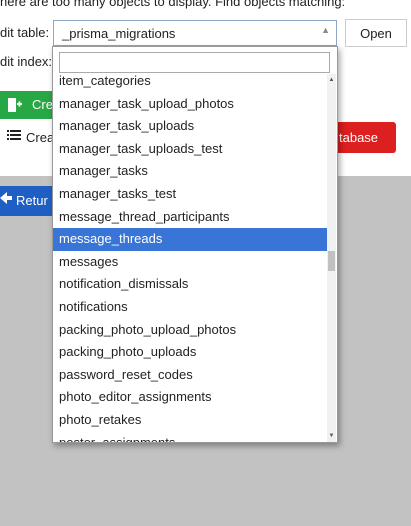 The image size is (411, 526). Describe the element at coordinates (40, 137) in the screenshot. I see `create-list-label: Crea` at that location.